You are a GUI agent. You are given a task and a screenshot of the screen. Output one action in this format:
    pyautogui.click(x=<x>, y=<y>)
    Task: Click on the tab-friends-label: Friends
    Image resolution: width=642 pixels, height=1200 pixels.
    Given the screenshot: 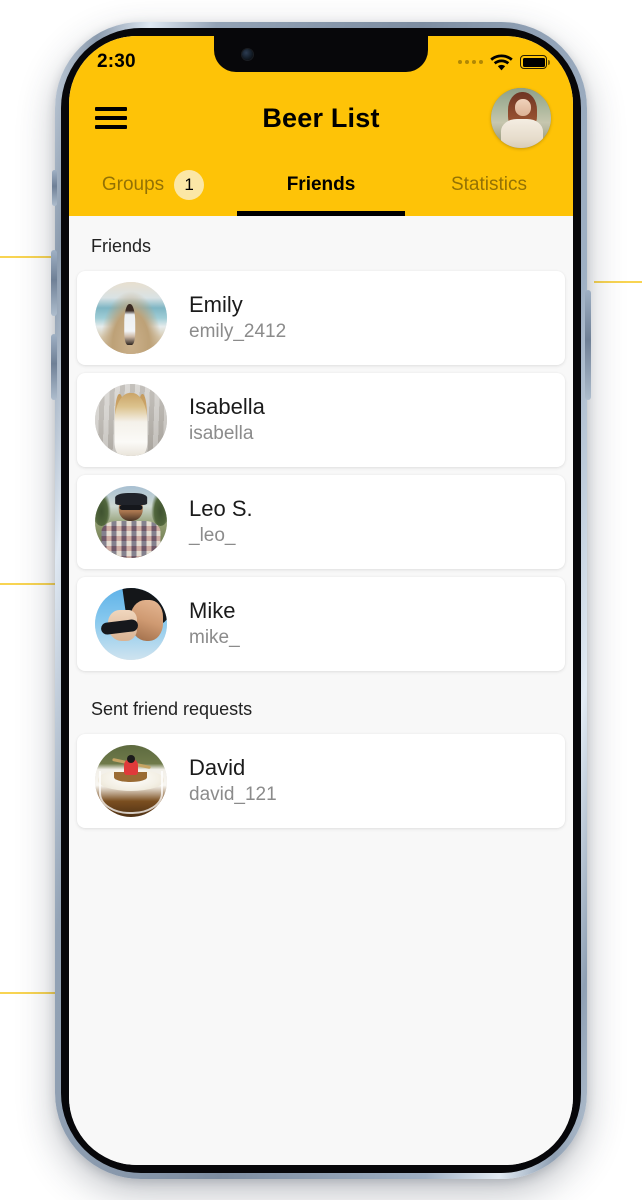 What is the action you would take?
    pyautogui.click(x=321, y=184)
    